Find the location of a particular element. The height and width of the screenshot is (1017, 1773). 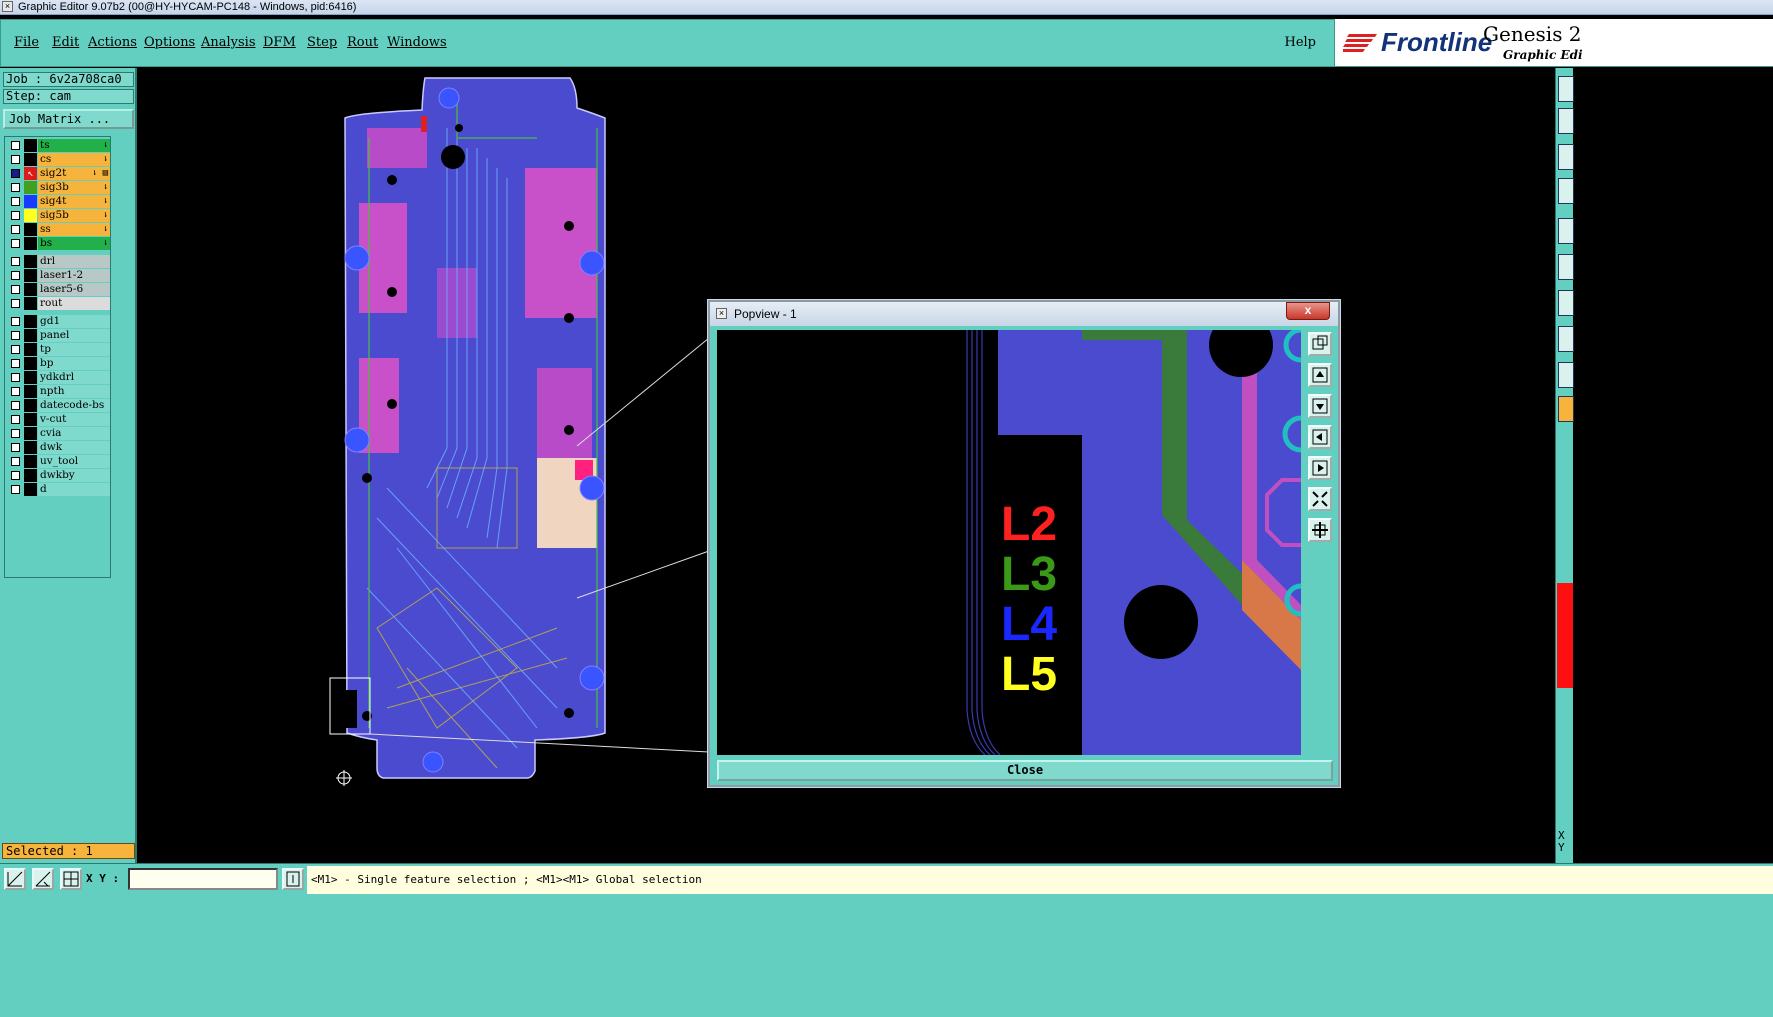

layer-row-bp: bp is located at coordinates (59, 363).